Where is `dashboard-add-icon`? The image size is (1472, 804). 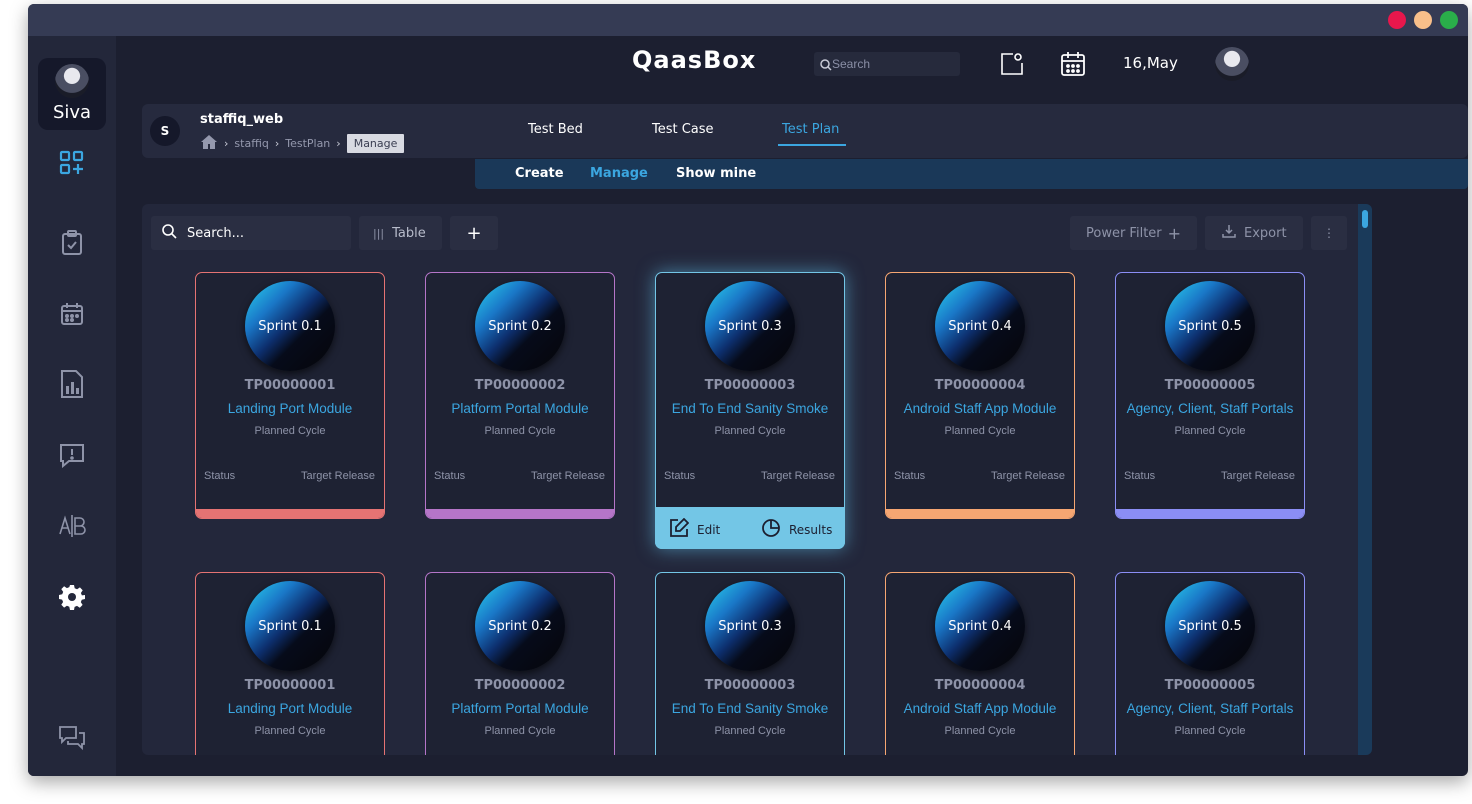 dashboard-add-icon is located at coordinates (72, 163).